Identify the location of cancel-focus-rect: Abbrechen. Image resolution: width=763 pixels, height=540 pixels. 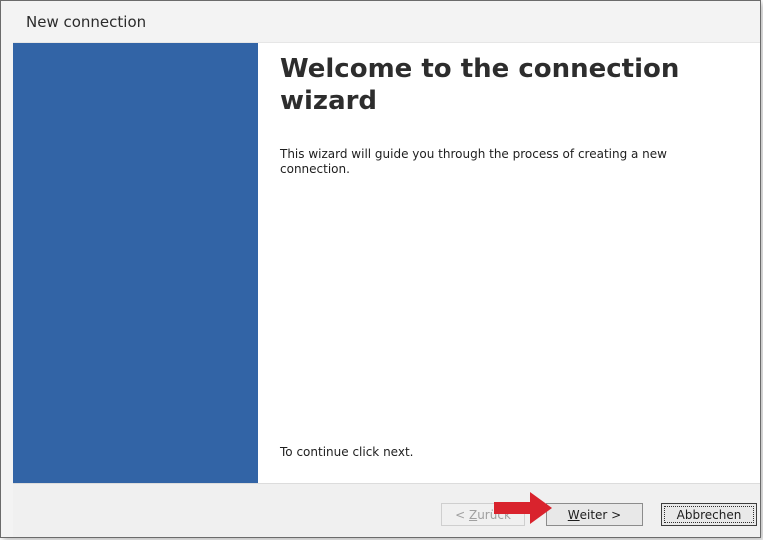
(709, 514).